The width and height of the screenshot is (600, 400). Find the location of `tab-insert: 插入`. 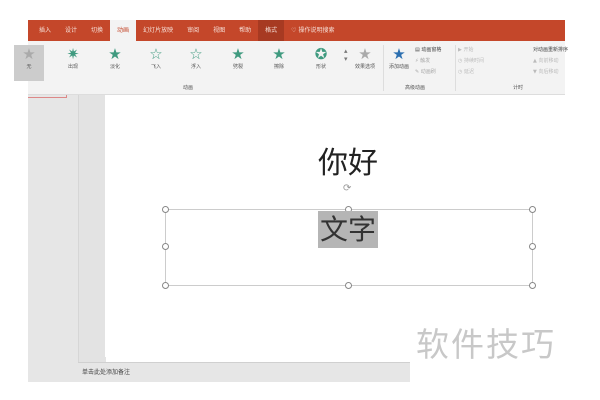

tab-insert: 插入 is located at coordinates (45, 30).